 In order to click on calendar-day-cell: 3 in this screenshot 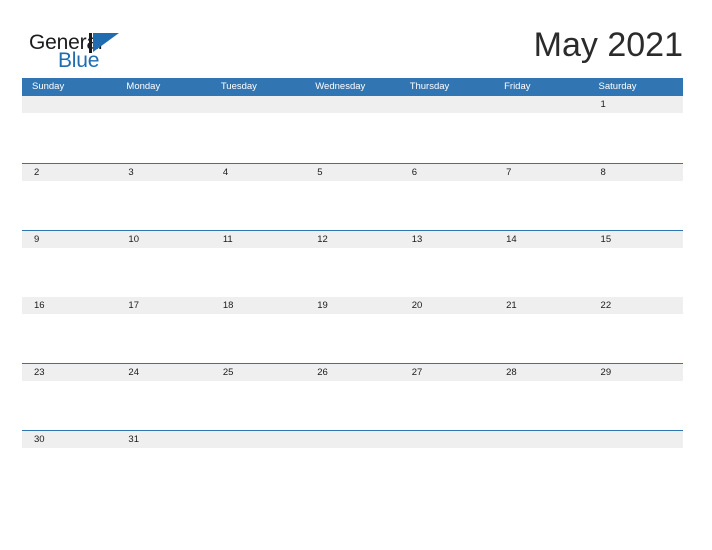, I will do `click(163, 196)`.